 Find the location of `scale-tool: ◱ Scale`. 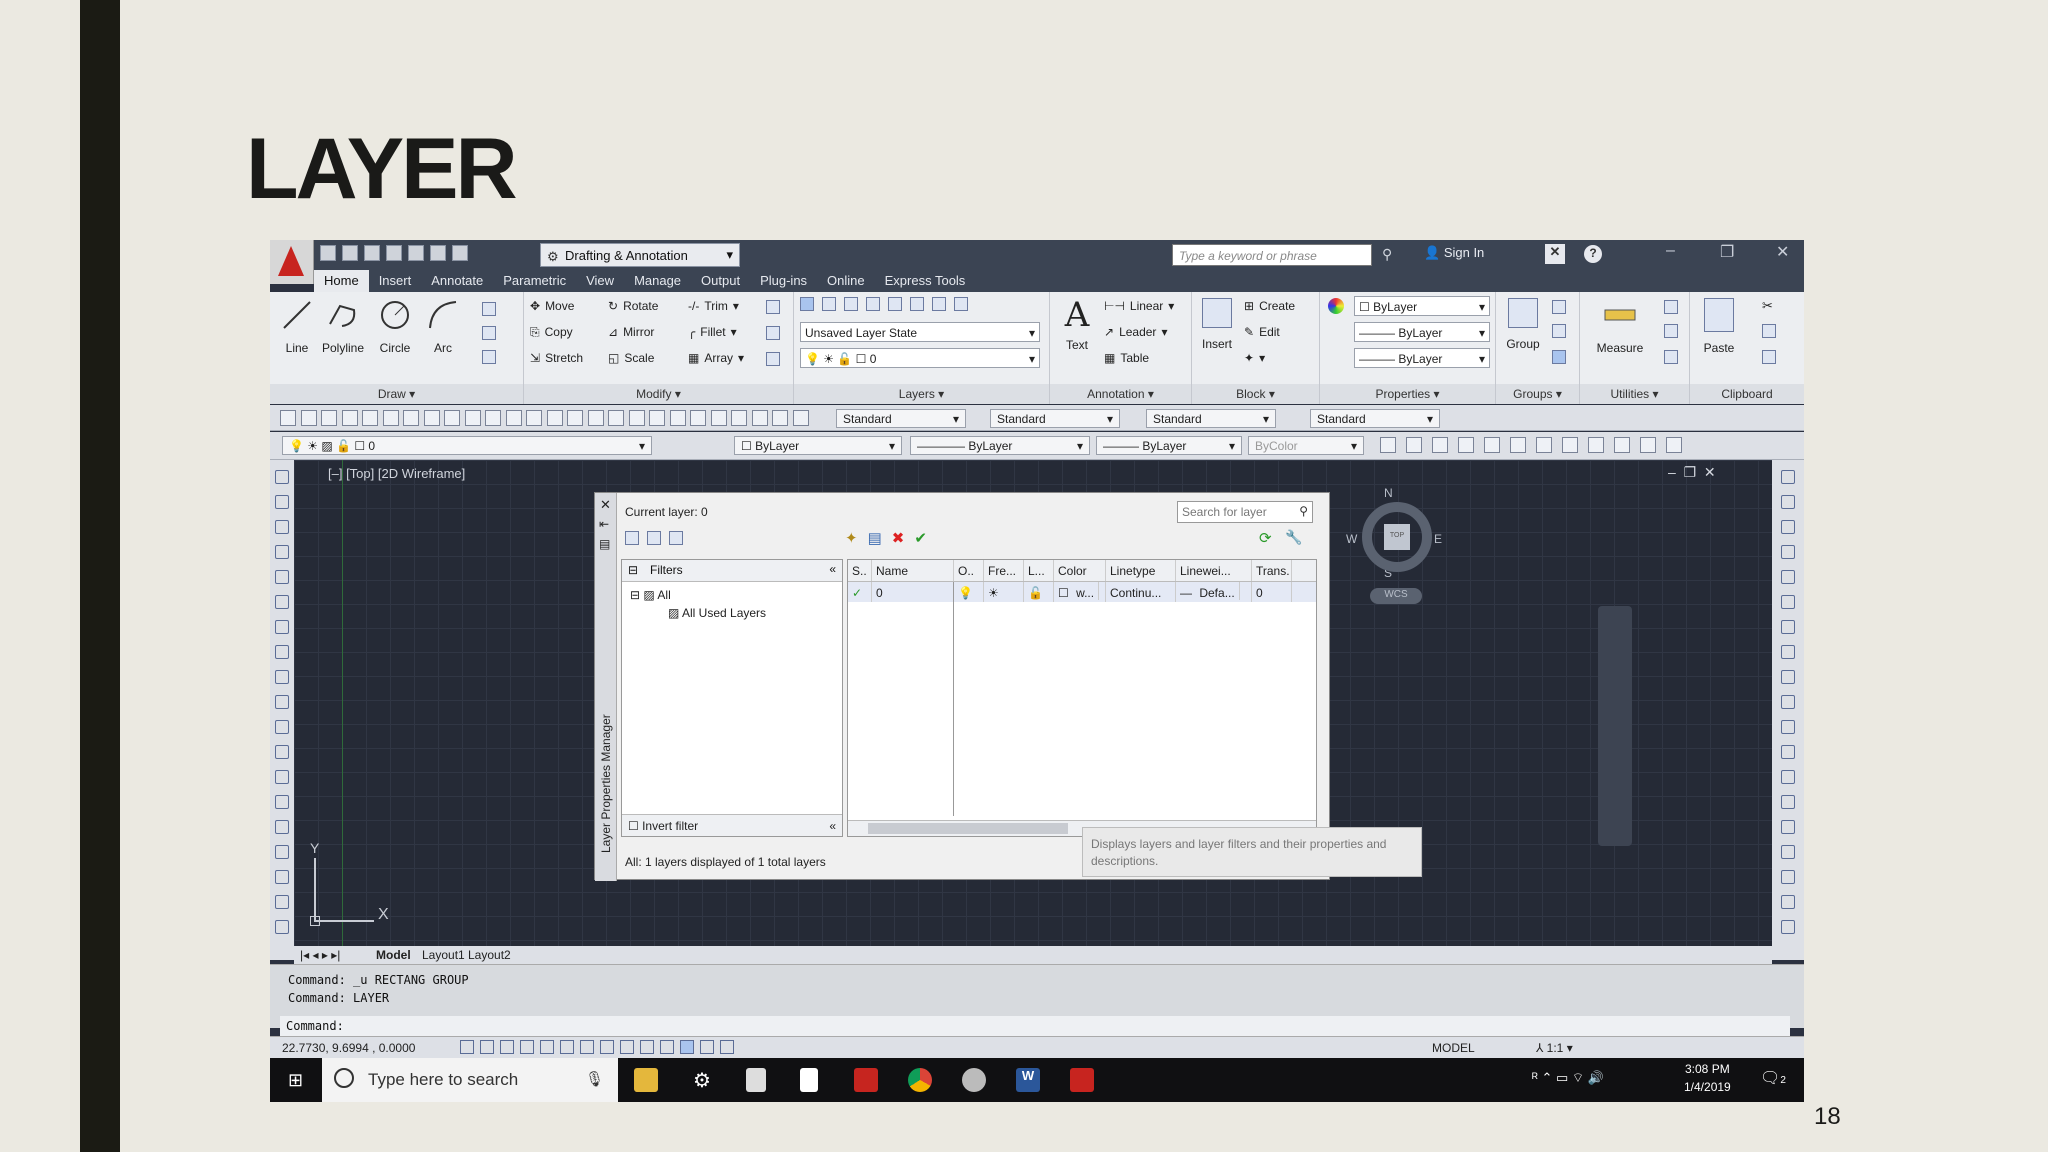

scale-tool: ◱ Scale is located at coordinates (631, 358).